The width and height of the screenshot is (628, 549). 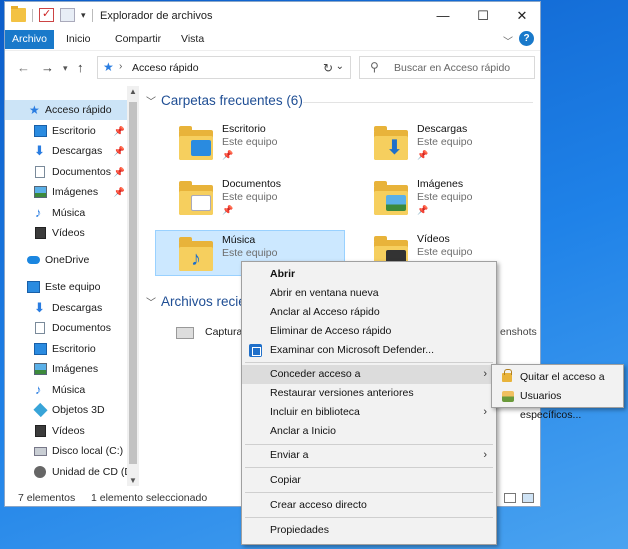 I want to click on scroll-down-icon: ▼, so click(x=133, y=480).